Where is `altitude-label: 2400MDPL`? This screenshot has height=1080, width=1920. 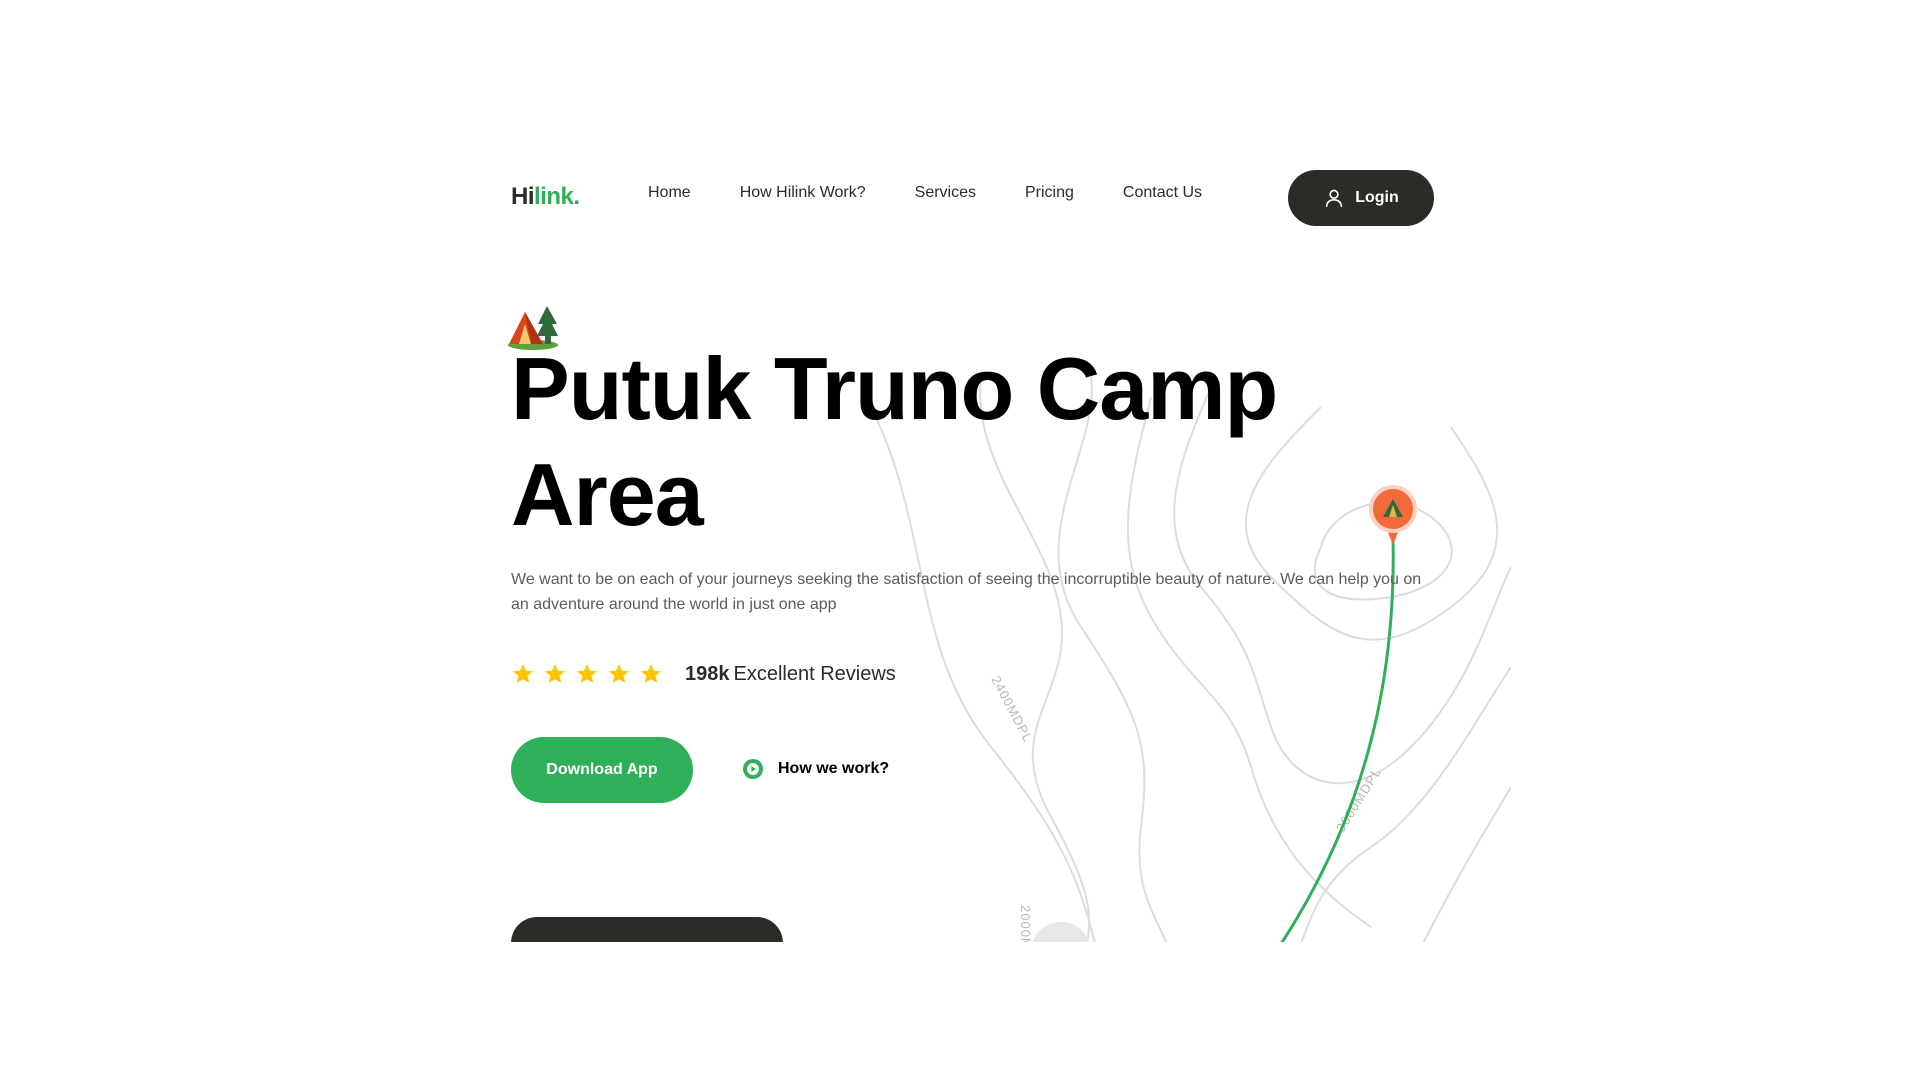
altitude-label: 2400MDPL is located at coordinates (1012, 709).